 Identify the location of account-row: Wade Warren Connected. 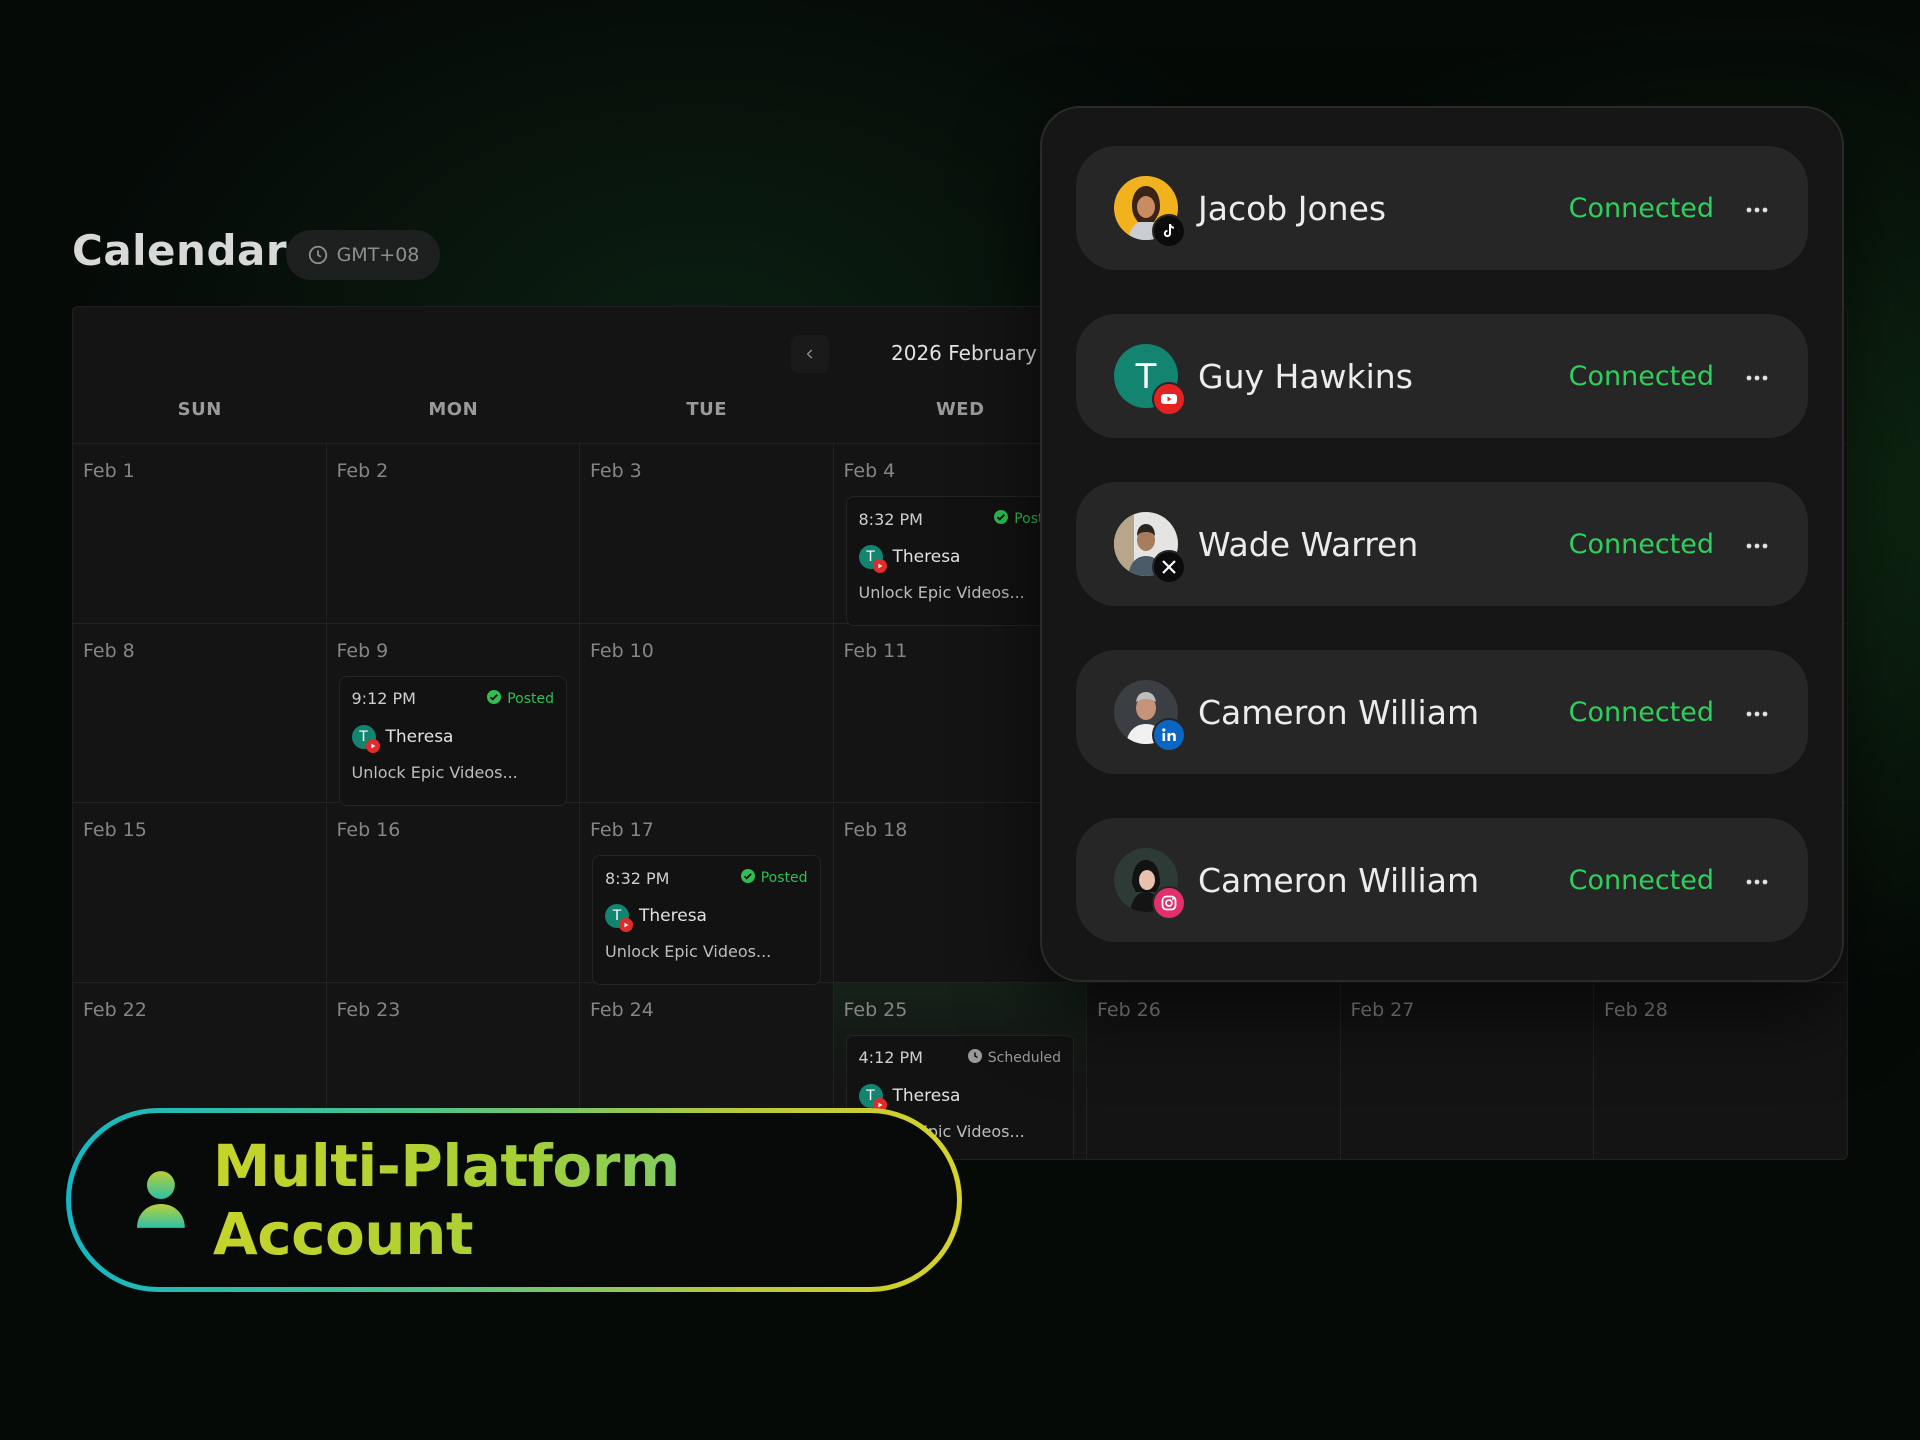
(1442, 544).